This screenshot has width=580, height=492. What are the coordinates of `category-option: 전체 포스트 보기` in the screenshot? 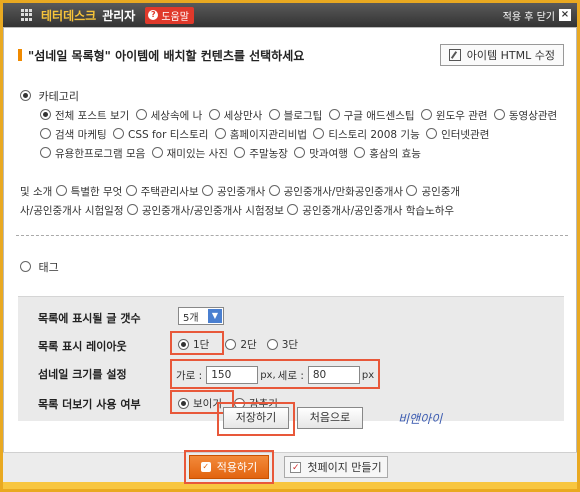 It's located at (85, 115).